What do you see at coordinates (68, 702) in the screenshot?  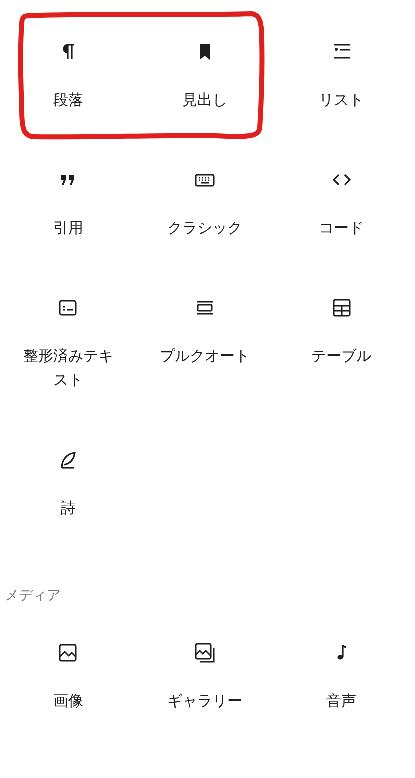 I see `block-button: 画像` at bounding box center [68, 702].